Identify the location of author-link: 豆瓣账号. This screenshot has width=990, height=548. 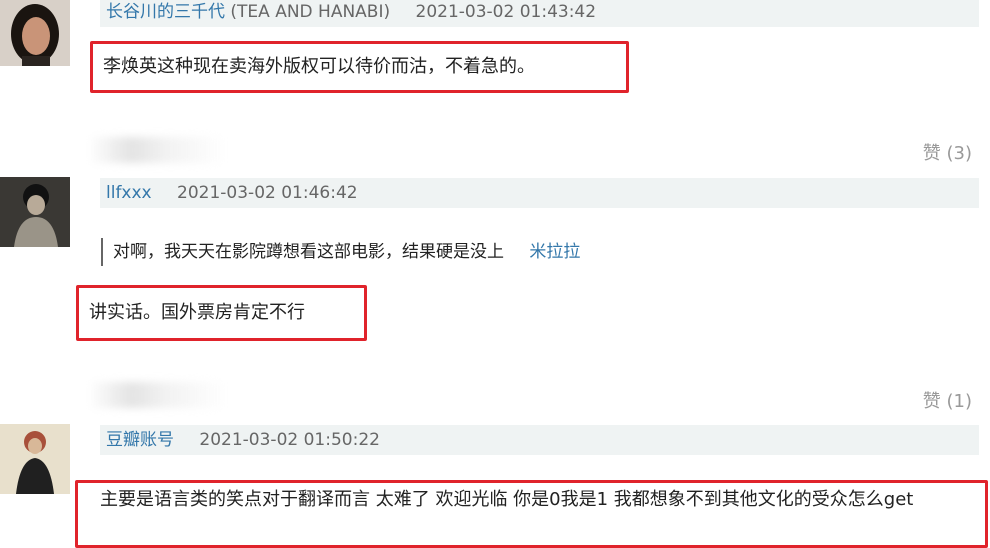
(137, 440).